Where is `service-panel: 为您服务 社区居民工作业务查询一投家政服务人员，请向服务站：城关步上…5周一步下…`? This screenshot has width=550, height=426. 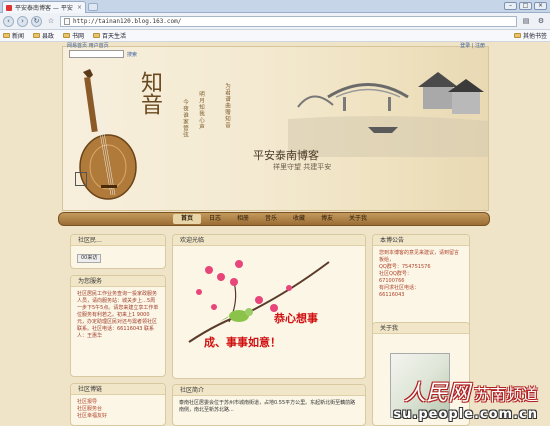 service-panel: 为您服务 社区居民工作业务查询一投家政服务人员，请向服务站：城关步上…5周一步下… is located at coordinates (118, 326).